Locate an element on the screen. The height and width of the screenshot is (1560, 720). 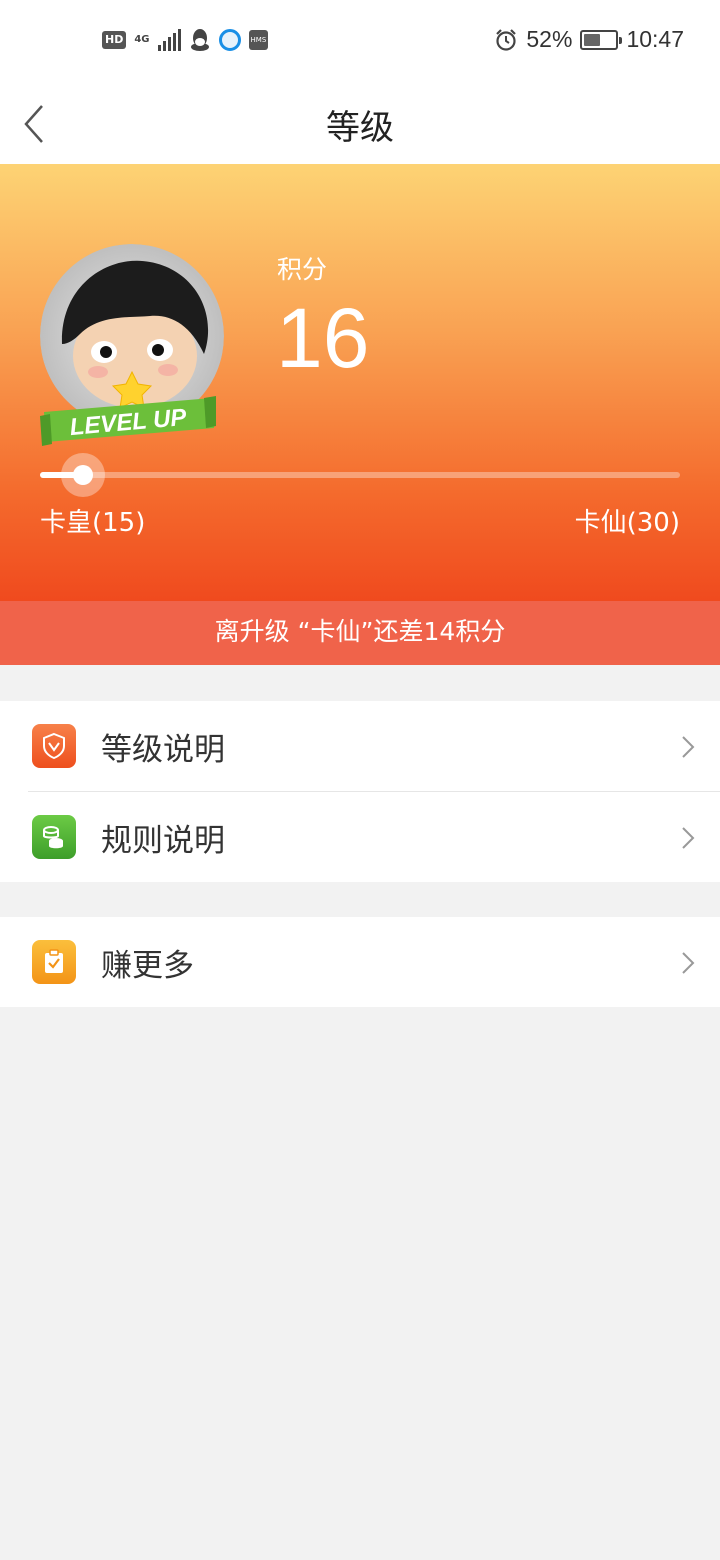
menu-label: 等级说明 is located at coordinates (163, 749).